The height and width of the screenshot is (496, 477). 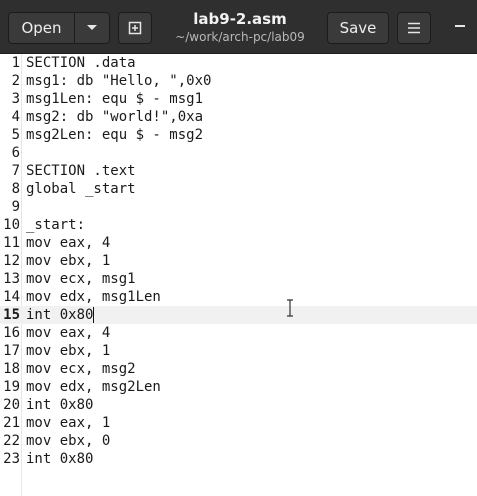 What do you see at coordinates (238, 207) in the screenshot?
I see `code-line: 9` at bounding box center [238, 207].